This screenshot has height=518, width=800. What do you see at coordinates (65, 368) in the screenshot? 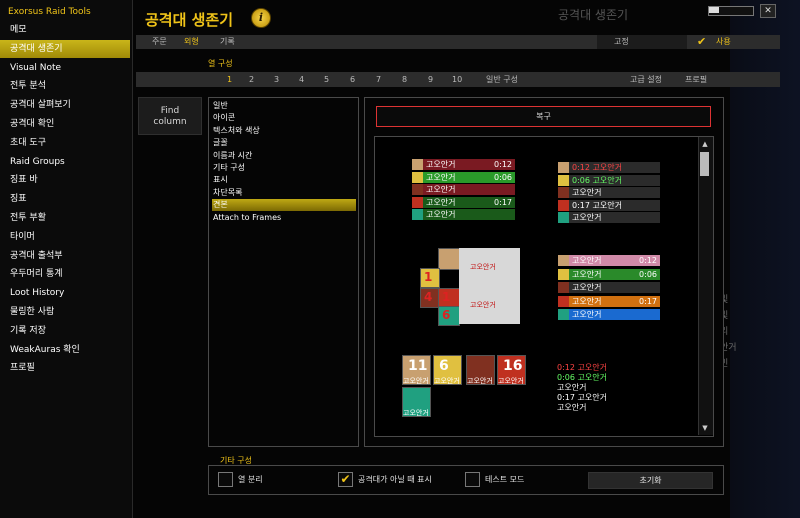
I see `sidebar-item: 프로필` at bounding box center [65, 368].